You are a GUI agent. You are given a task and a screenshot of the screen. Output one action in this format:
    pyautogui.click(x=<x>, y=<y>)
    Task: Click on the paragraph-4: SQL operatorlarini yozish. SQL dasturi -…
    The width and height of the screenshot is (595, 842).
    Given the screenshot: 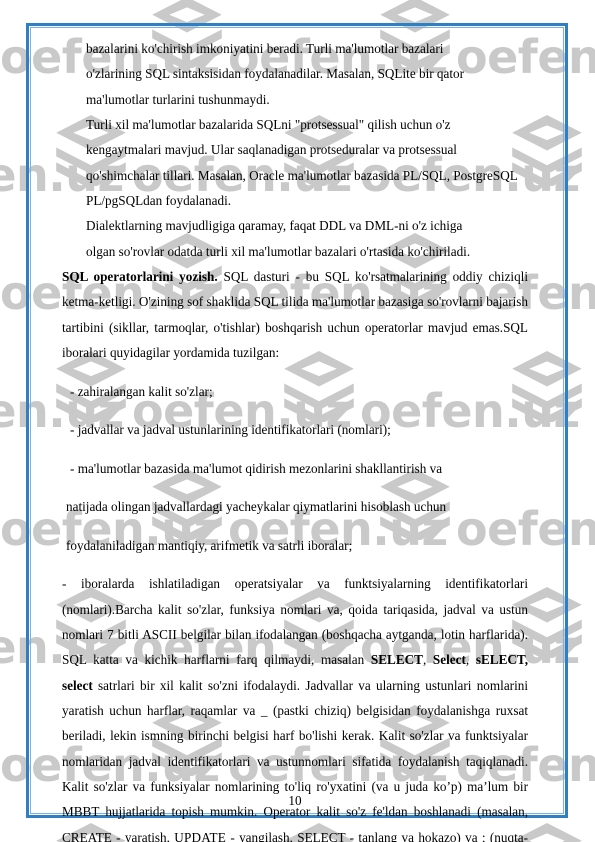 What is the action you would take?
    pyautogui.click(x=295, y=314)
    